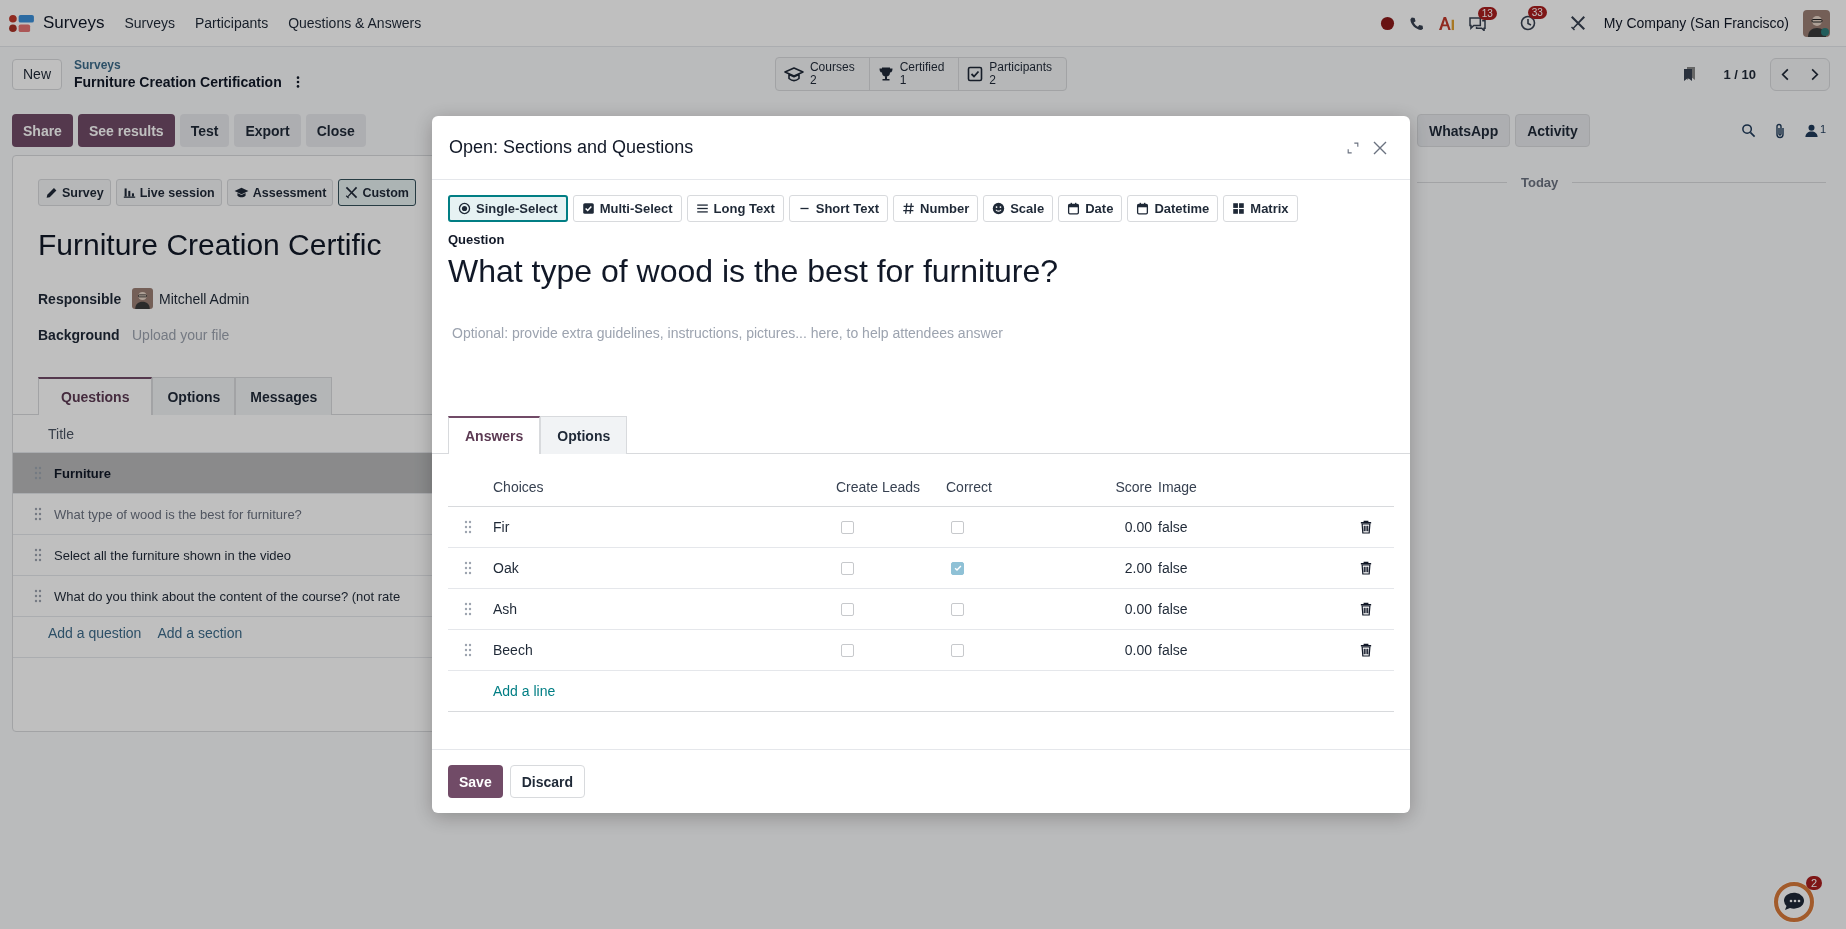 Image resolution: width=1846 pixels, height=929 pixels. What do you see at coordinates (1074, 208) in the screenshot?
I see `calendar-icon` at bounding box center [1074, 208].